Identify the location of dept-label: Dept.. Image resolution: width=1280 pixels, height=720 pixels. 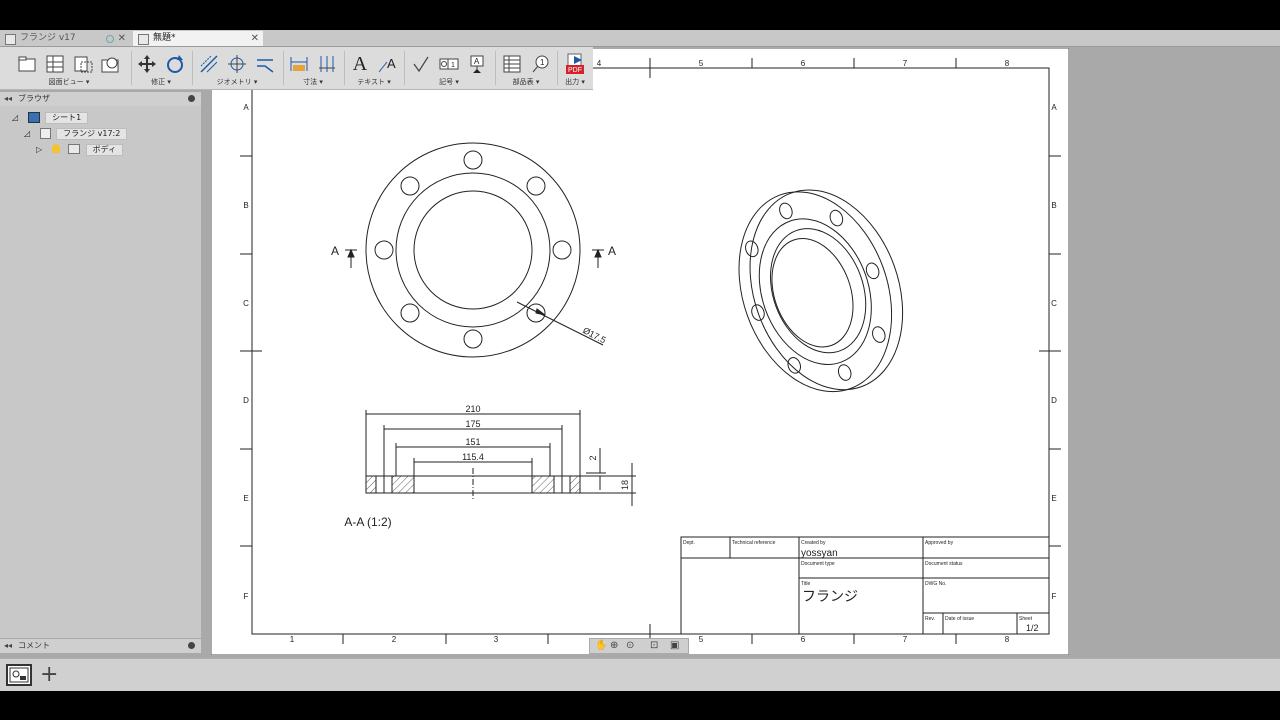
(689, 543).